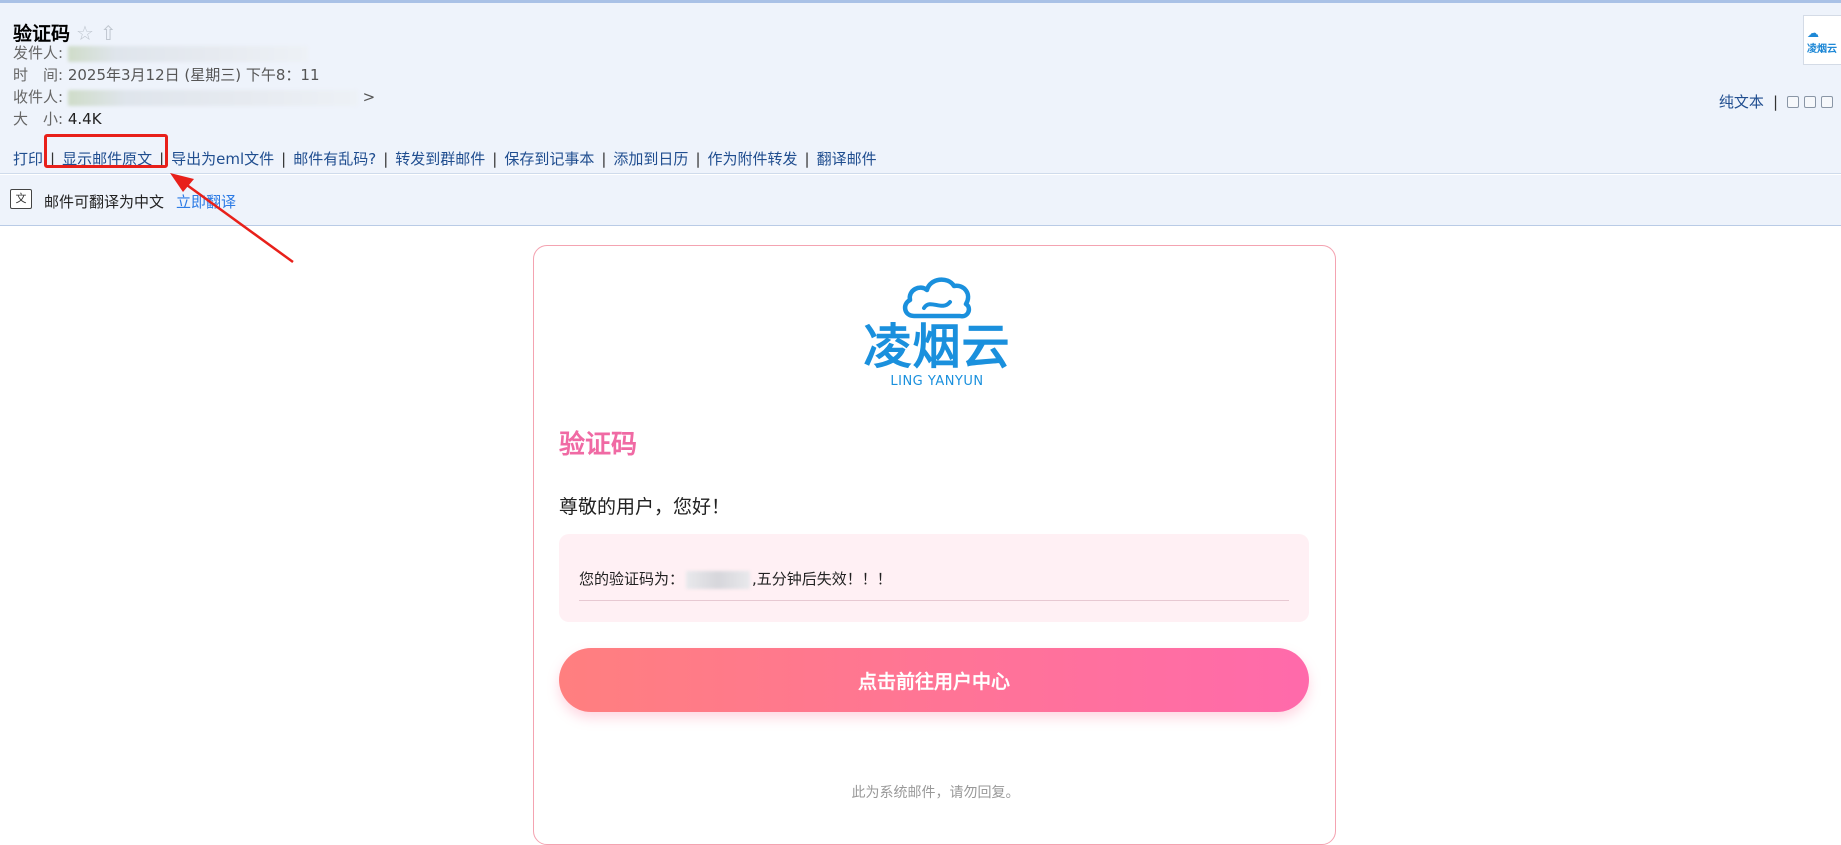 This screenshot has height=845, width=1841. What do you see at coordinates (85, 33) in the screenshot?
I see `star-icon: ☆` at bounding box center [85, 33].